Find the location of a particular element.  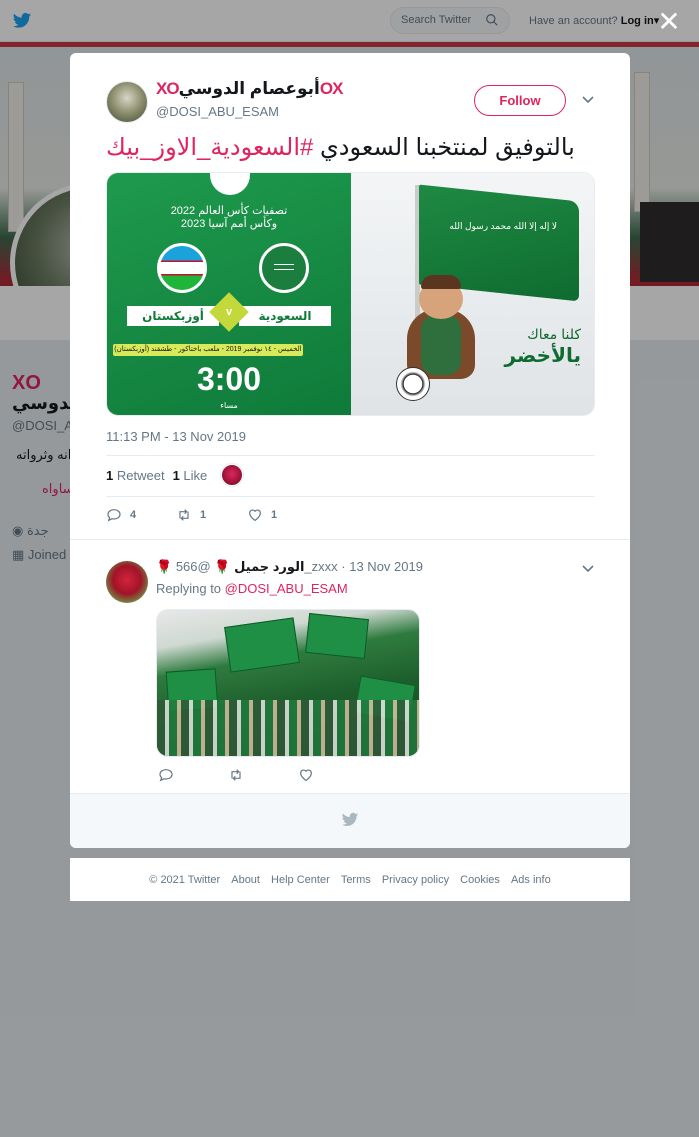

saudi-flag is located at coordinates (284, 268).